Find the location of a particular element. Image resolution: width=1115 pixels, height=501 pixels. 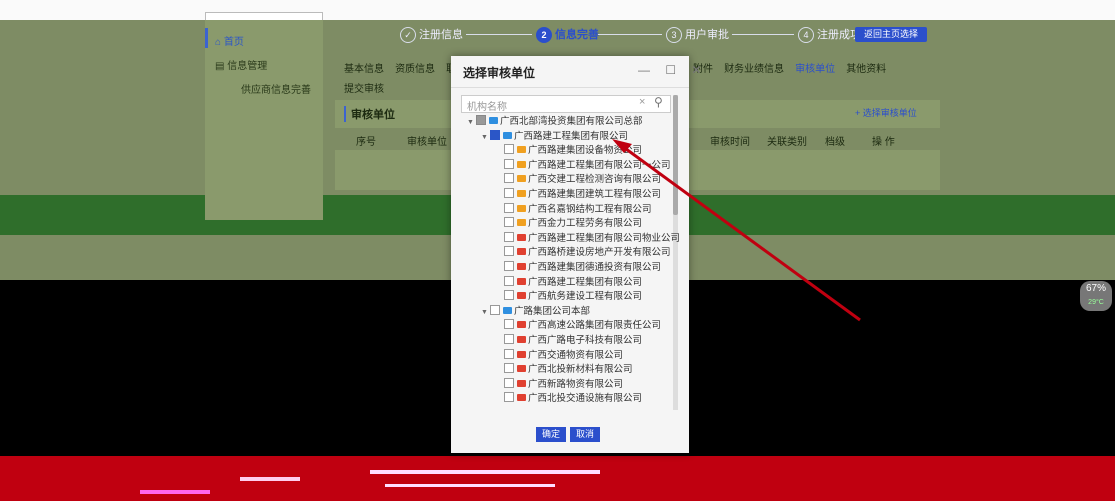

tree-node: 广西航务建设工程有限公司 is located at coordinates (568, 296).